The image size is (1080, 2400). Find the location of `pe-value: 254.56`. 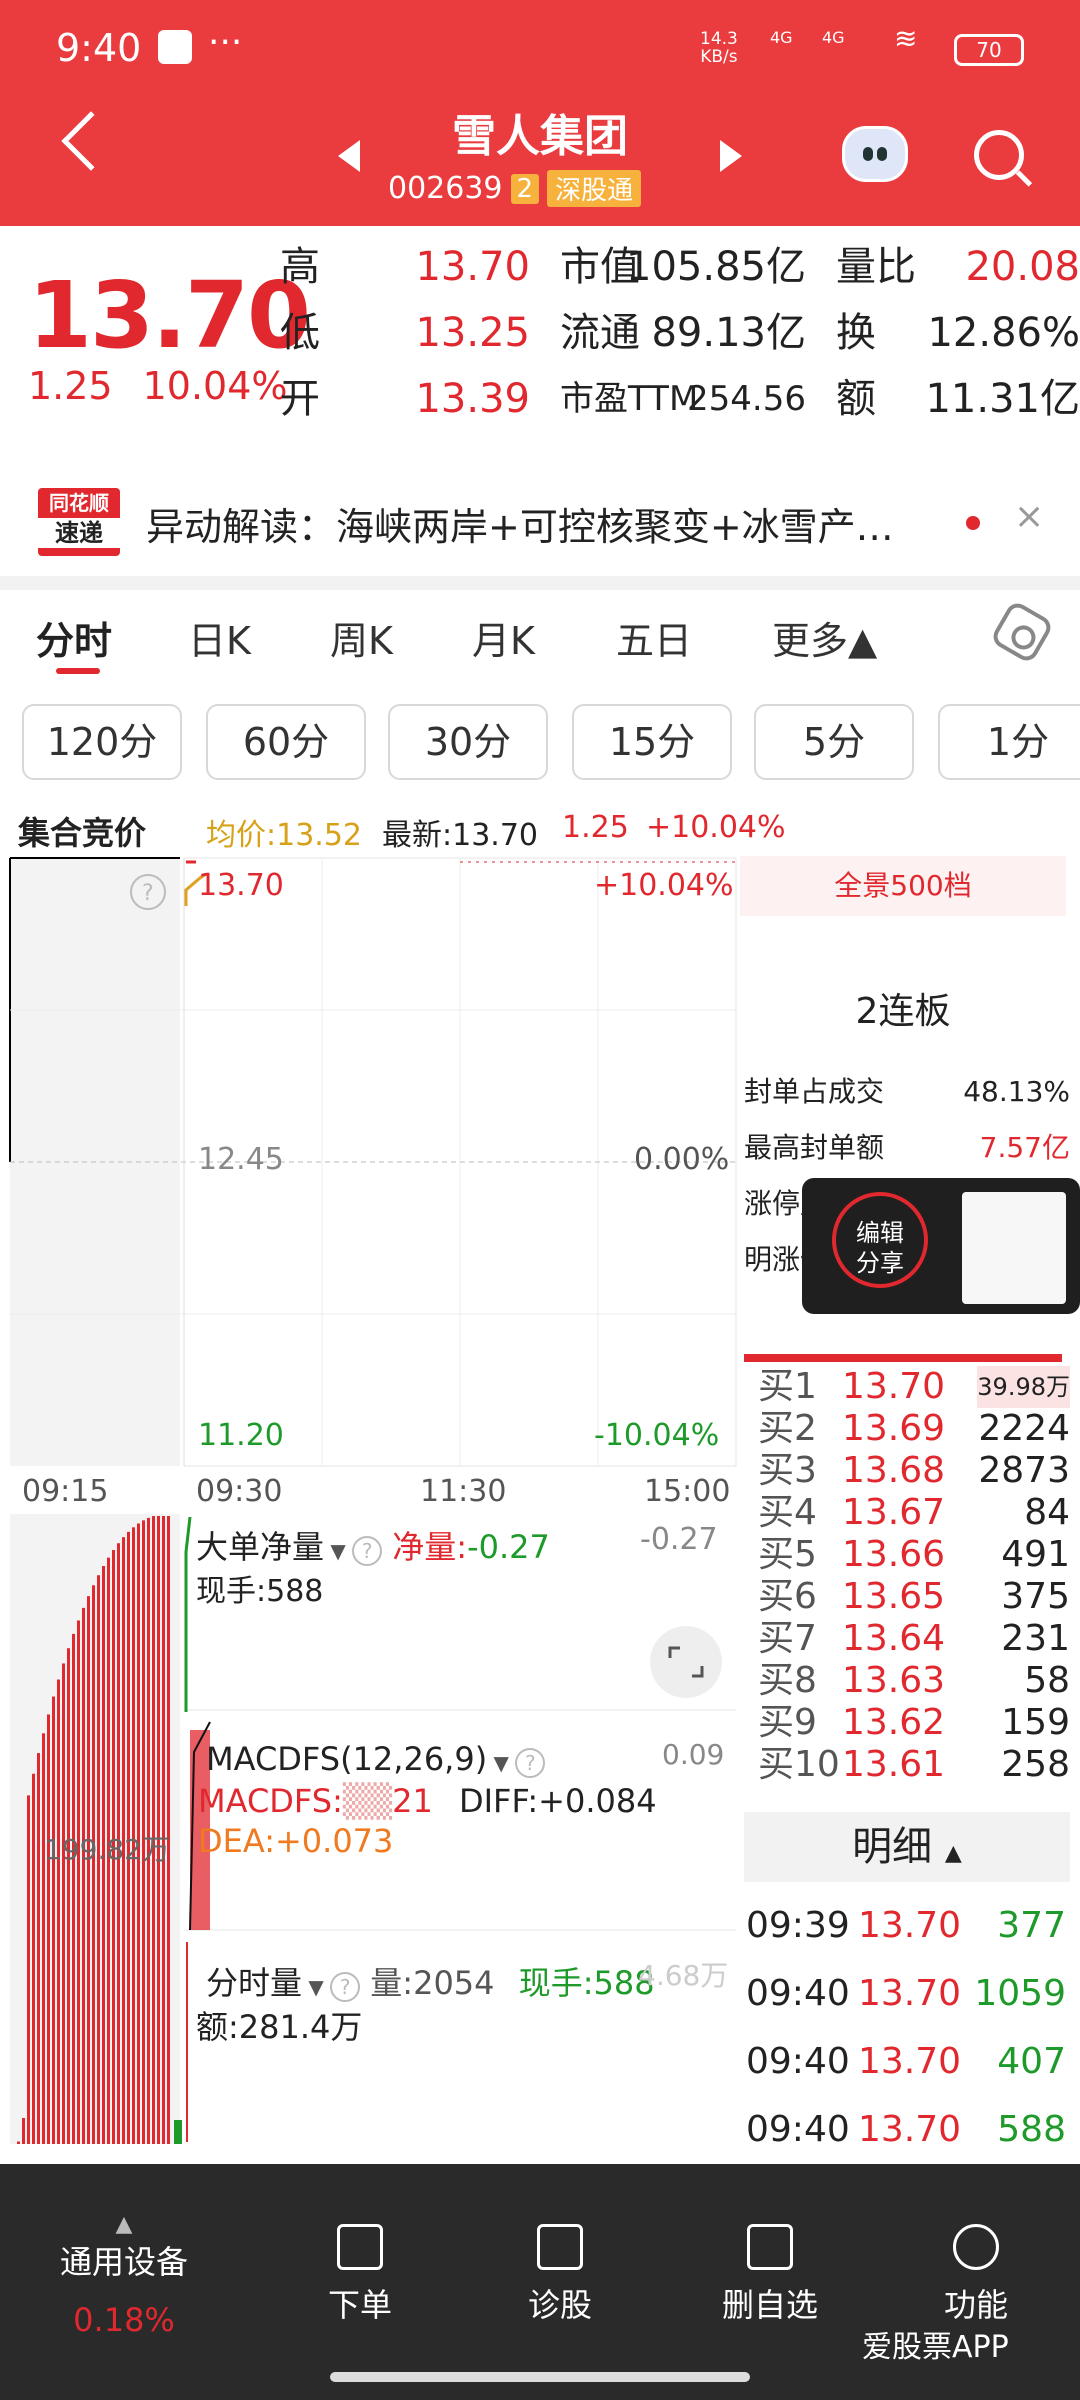

pe-value: 254.56 is located at coordinates (746, 399).